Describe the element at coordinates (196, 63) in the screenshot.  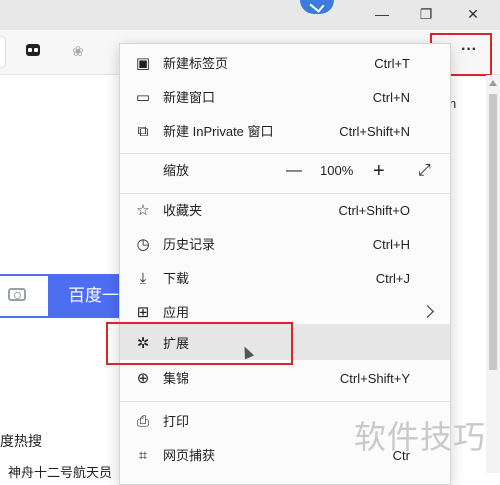
I see `menu-item-label: 新建标签页` at that location.